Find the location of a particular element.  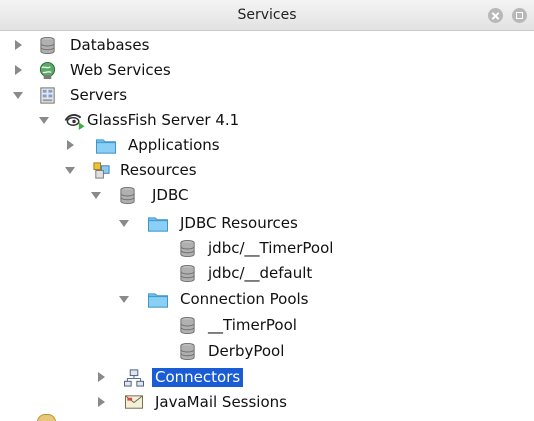

servers-icon is located at coordinates (47, 95).